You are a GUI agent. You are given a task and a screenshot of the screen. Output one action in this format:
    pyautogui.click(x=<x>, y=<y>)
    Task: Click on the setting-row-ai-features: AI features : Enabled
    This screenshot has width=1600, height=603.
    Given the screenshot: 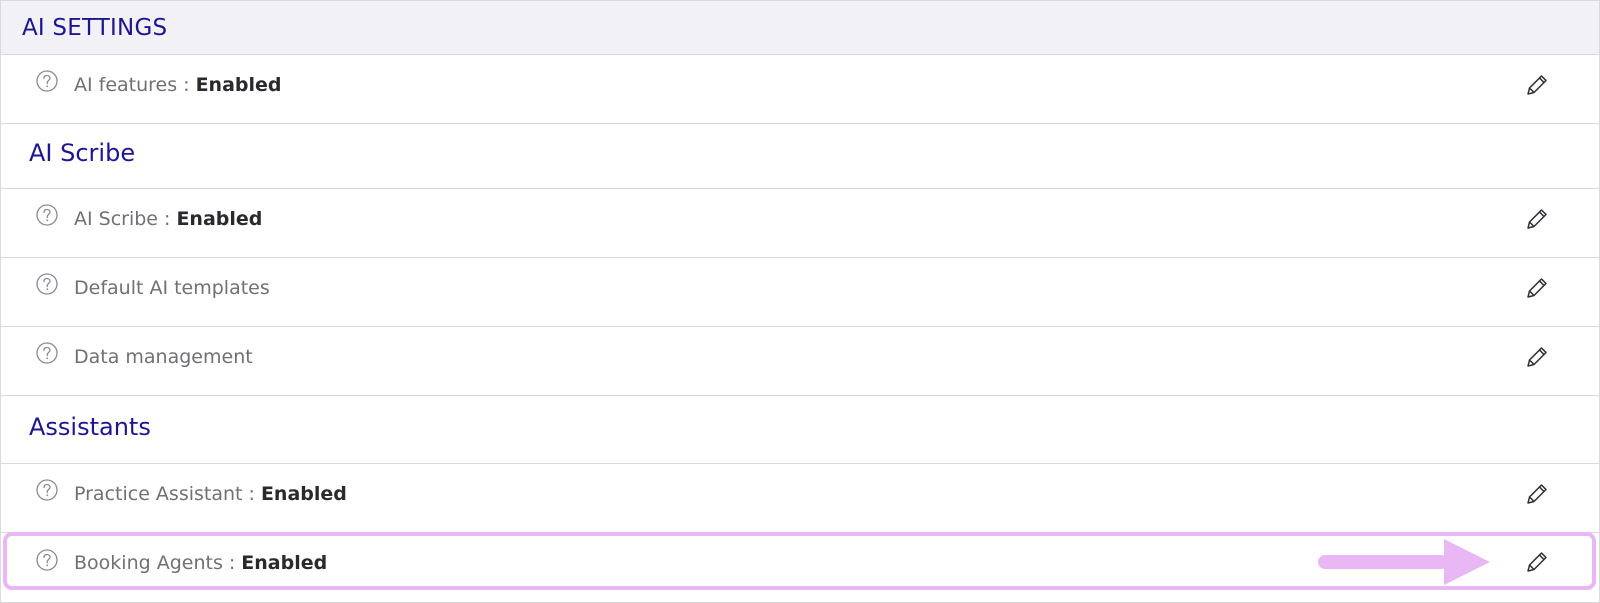 What is the action you would take?
    pyautogui.click(x=800, y=89)
    